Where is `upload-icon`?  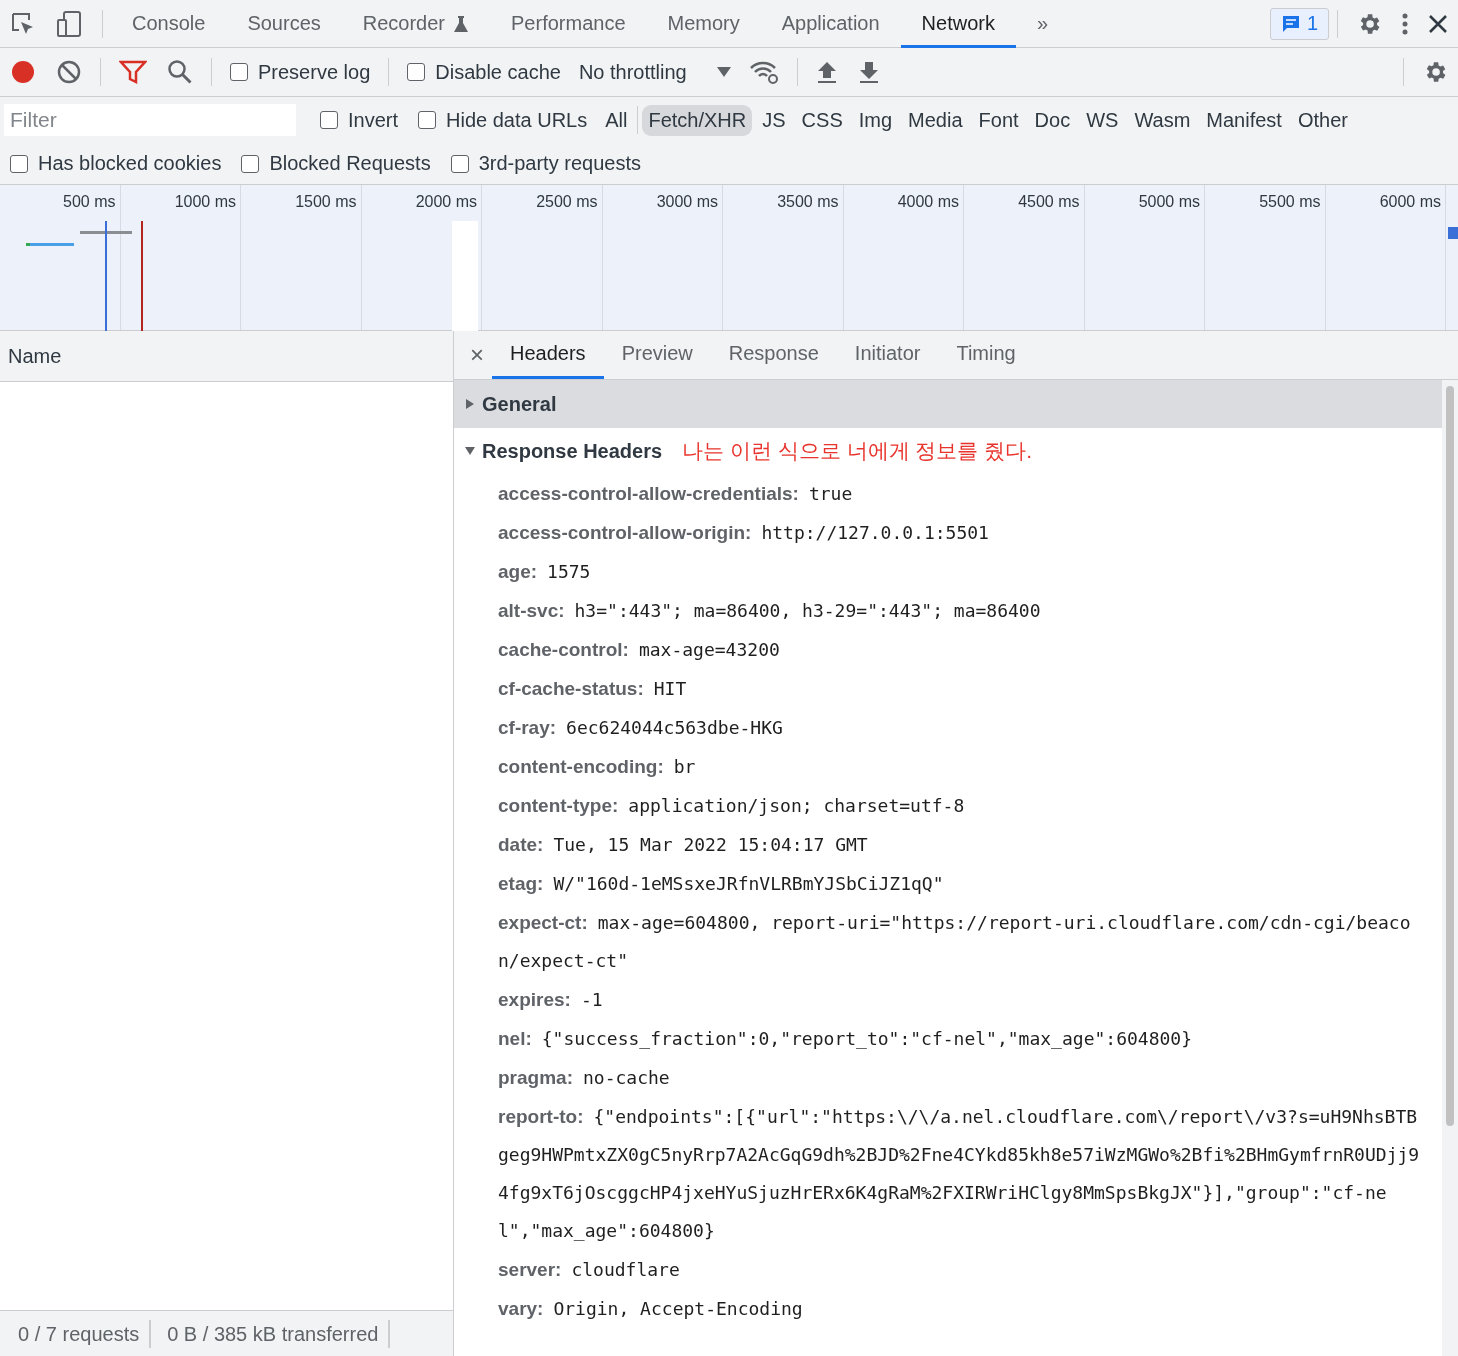
upload-icon is located at coordinates (826, 72).